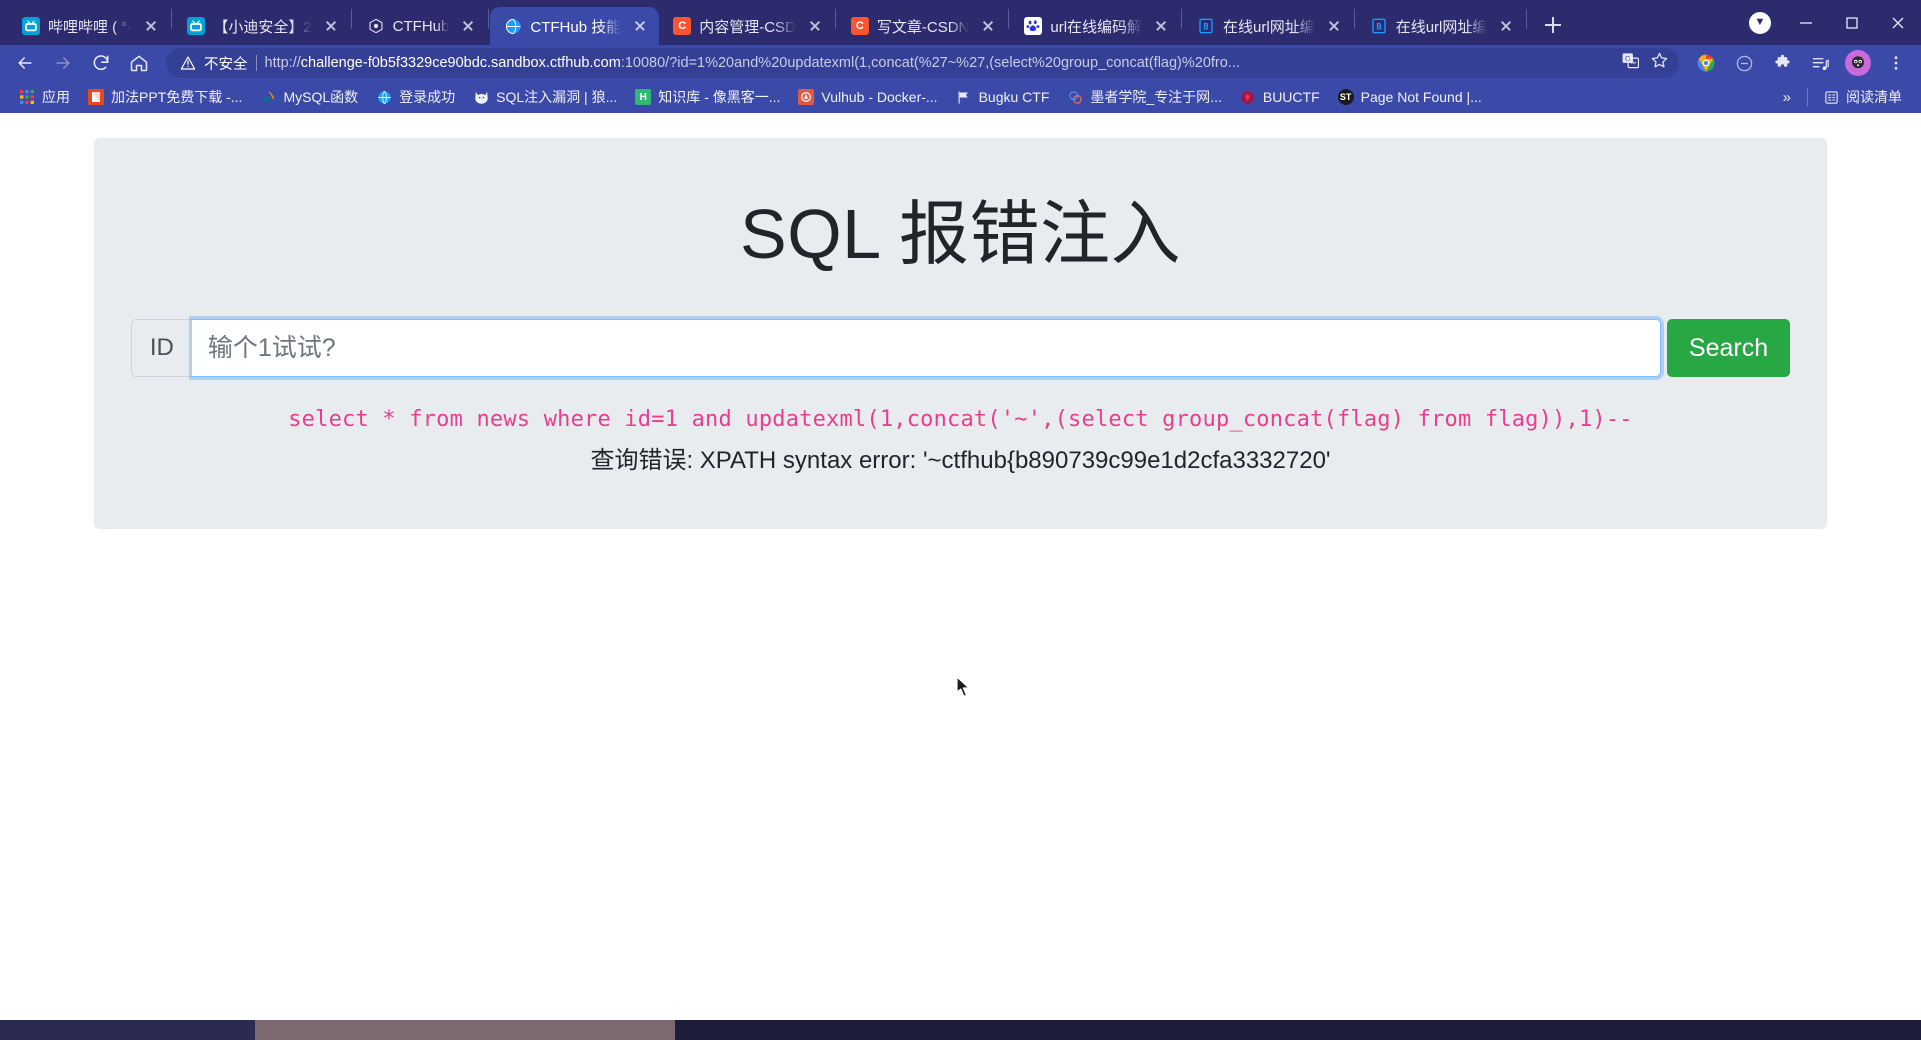 The width and height of the screenshot is (1921, 1040). Describe the element at coordinates (1248, 97) in the screenshot. I see `buuctf-icon` at that location.